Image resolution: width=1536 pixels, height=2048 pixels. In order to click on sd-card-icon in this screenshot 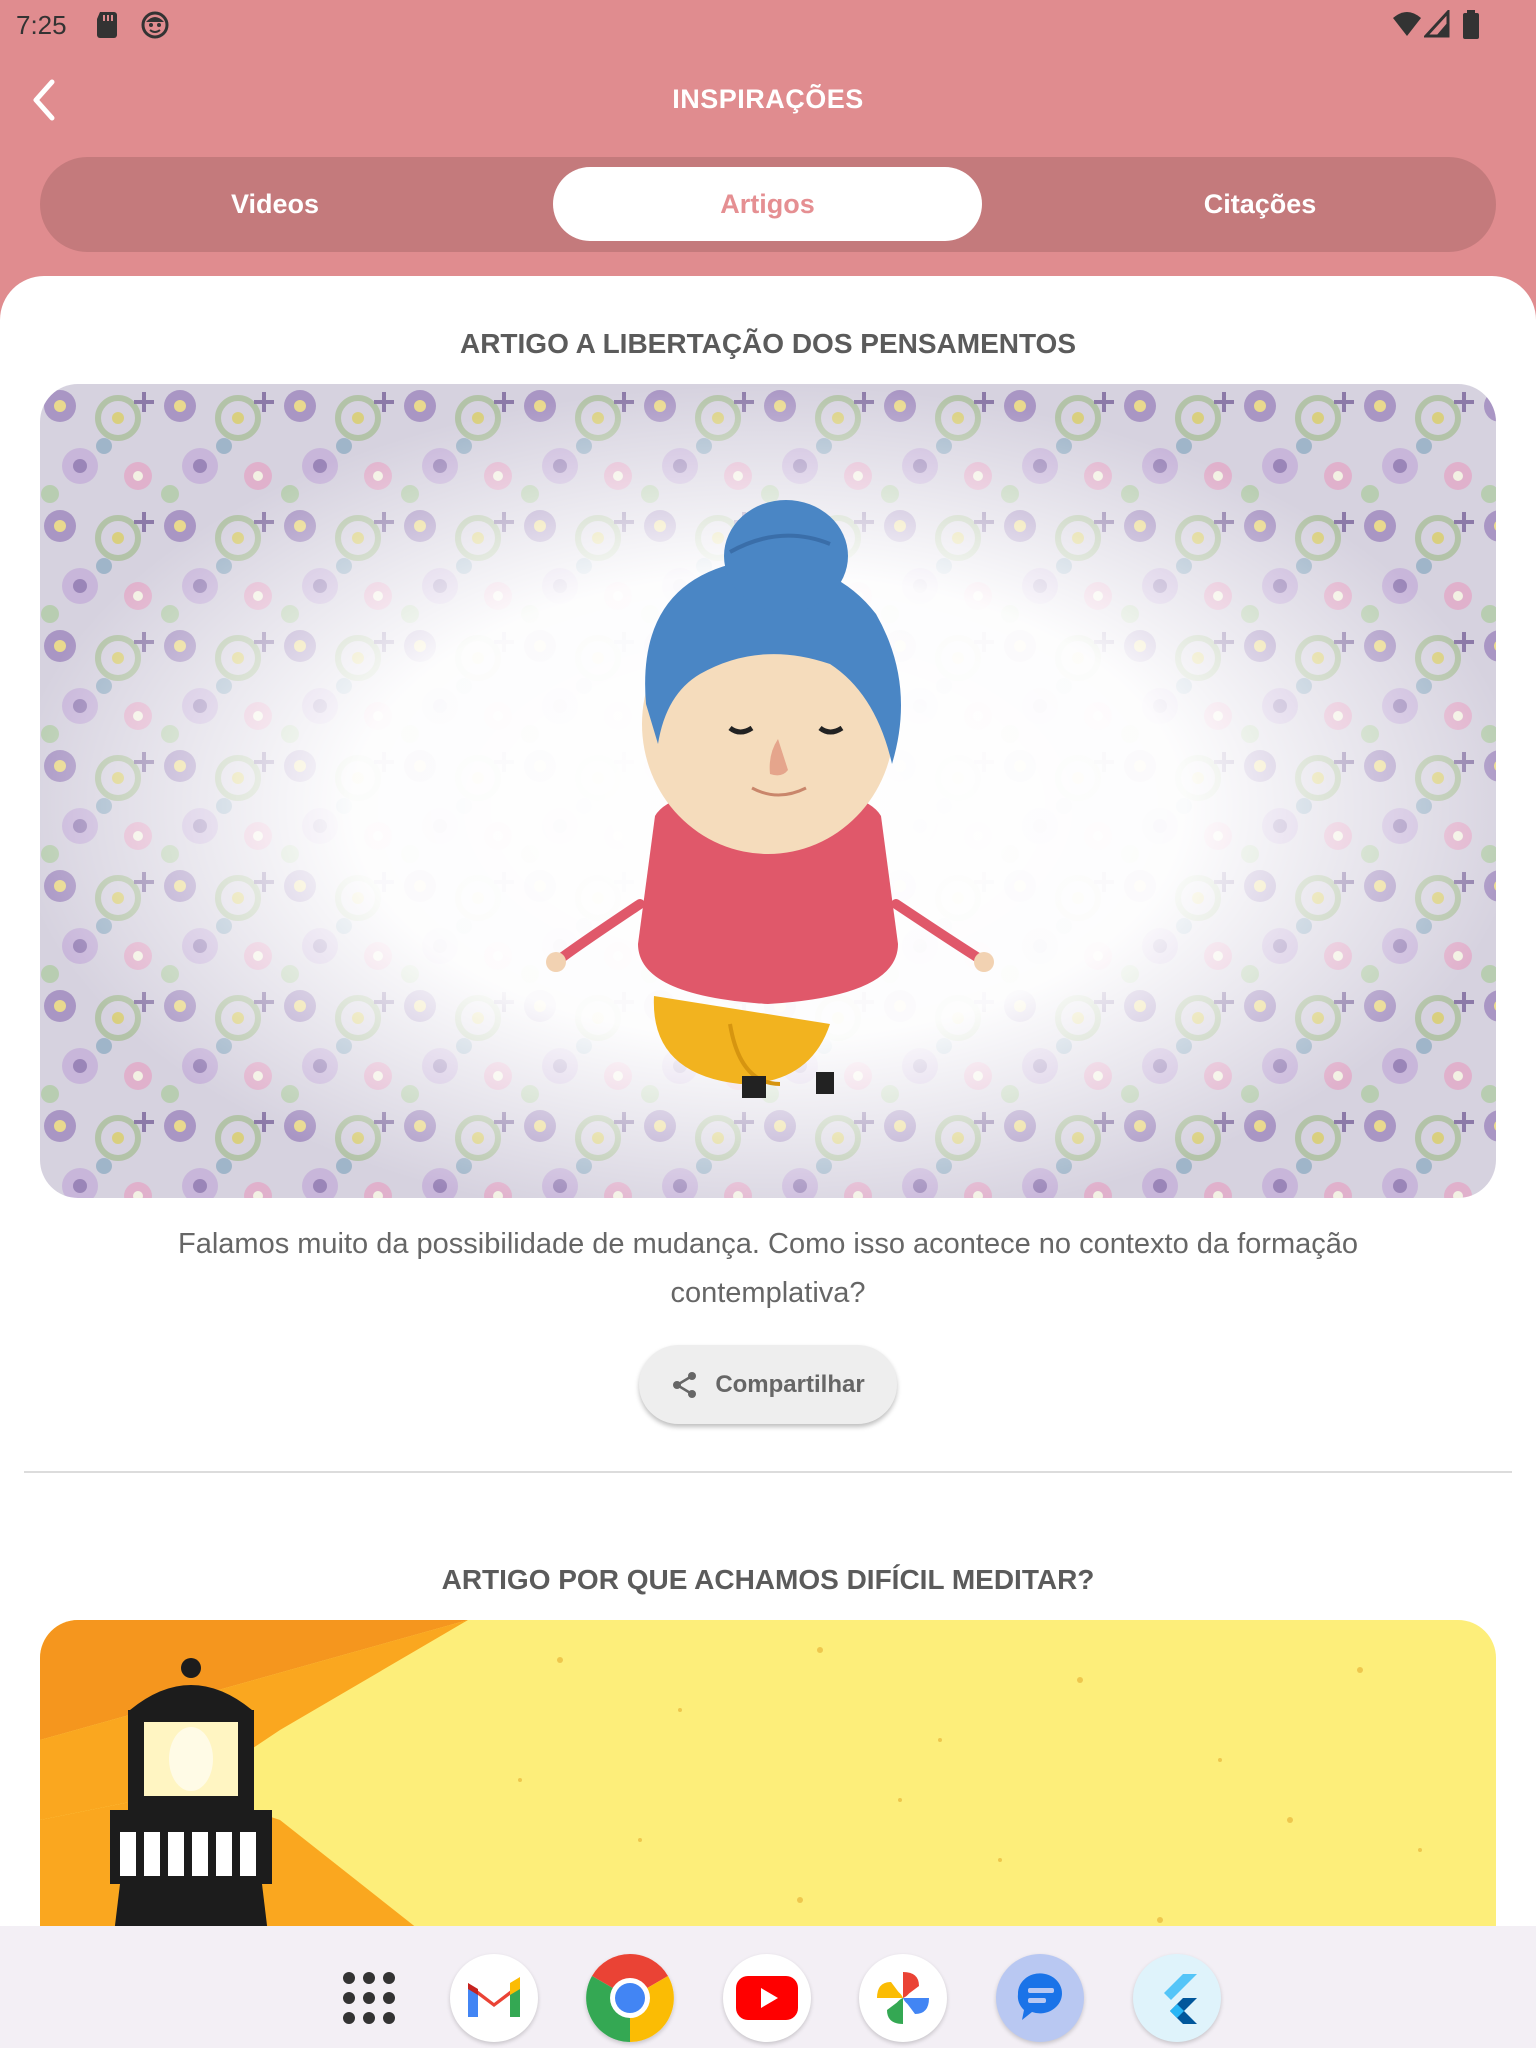, I will do `click(107, 25)`.